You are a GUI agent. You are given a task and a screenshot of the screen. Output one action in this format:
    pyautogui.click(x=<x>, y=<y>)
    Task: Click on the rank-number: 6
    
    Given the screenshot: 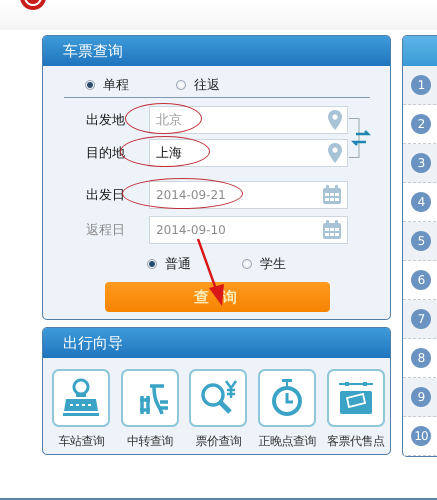 What is the action you would take?
    pyautogui.click(x=421, y=280)
    